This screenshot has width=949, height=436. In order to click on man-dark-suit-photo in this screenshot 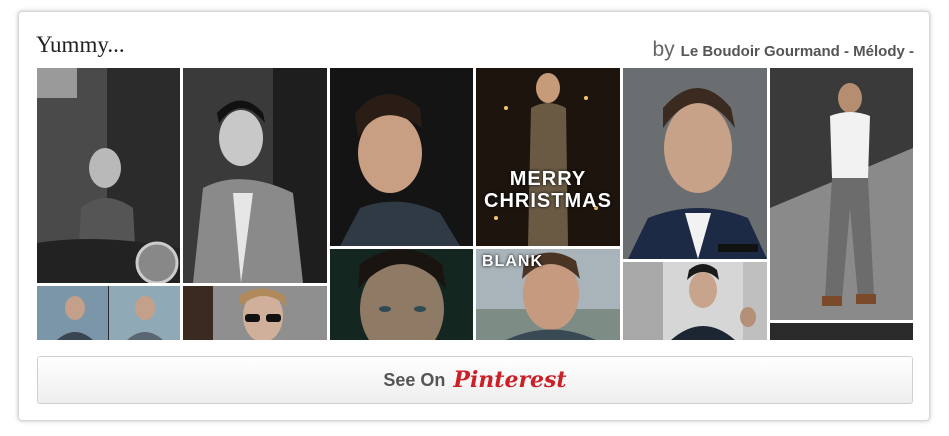, I will do `click(695, 301)`.